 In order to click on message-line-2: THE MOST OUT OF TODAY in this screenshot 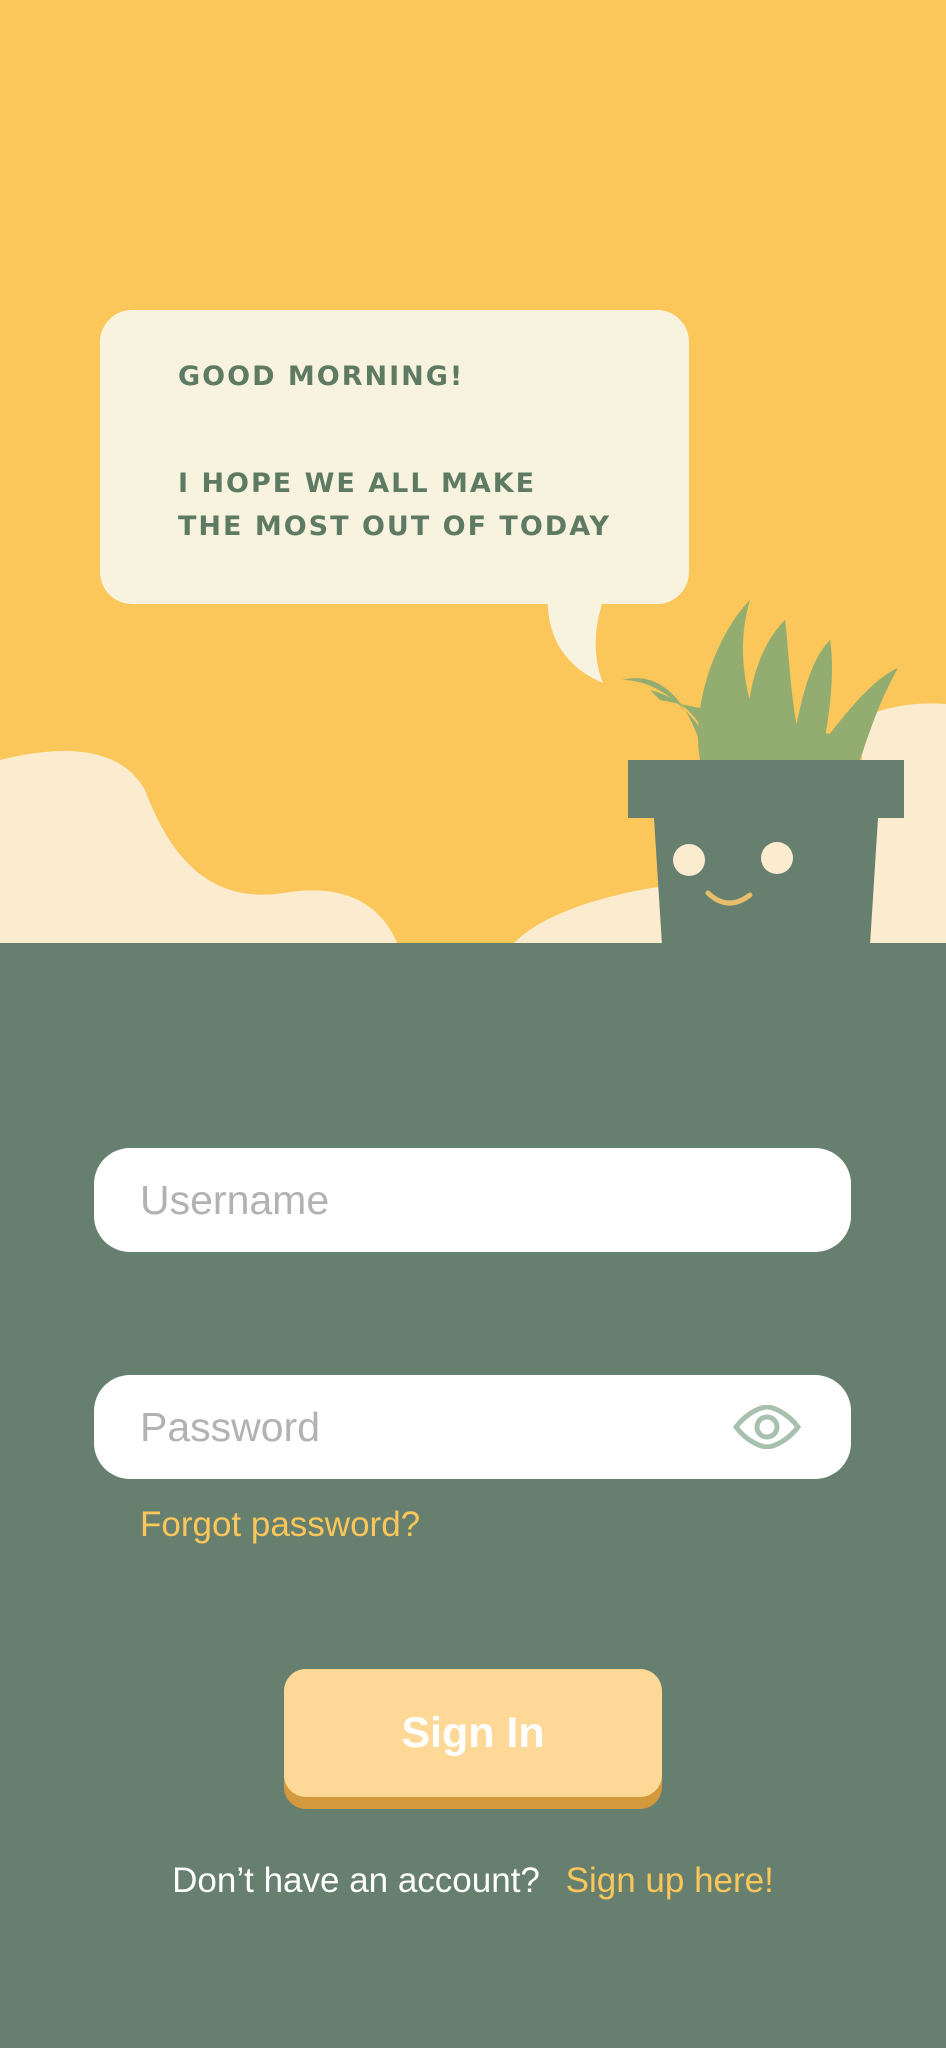, I will do `click(395, 526)`.